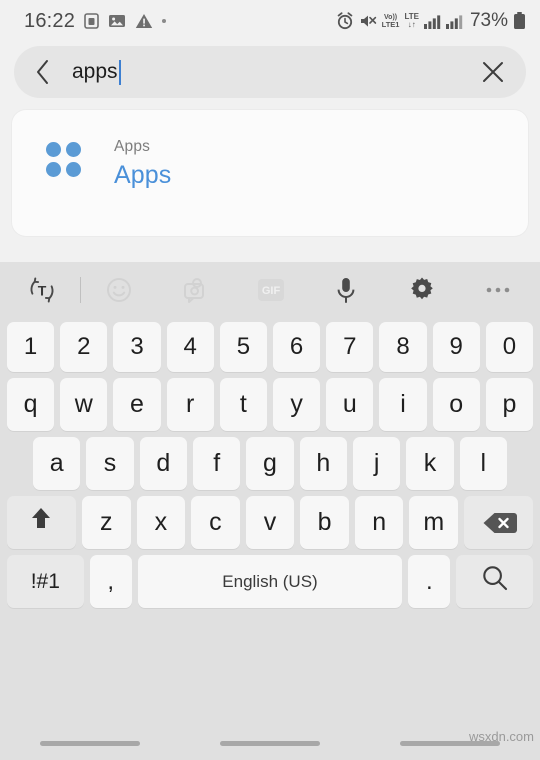 The width and height of the screenshot is (540, 760). I want to click on nav-recents-button, so click(90, 750).